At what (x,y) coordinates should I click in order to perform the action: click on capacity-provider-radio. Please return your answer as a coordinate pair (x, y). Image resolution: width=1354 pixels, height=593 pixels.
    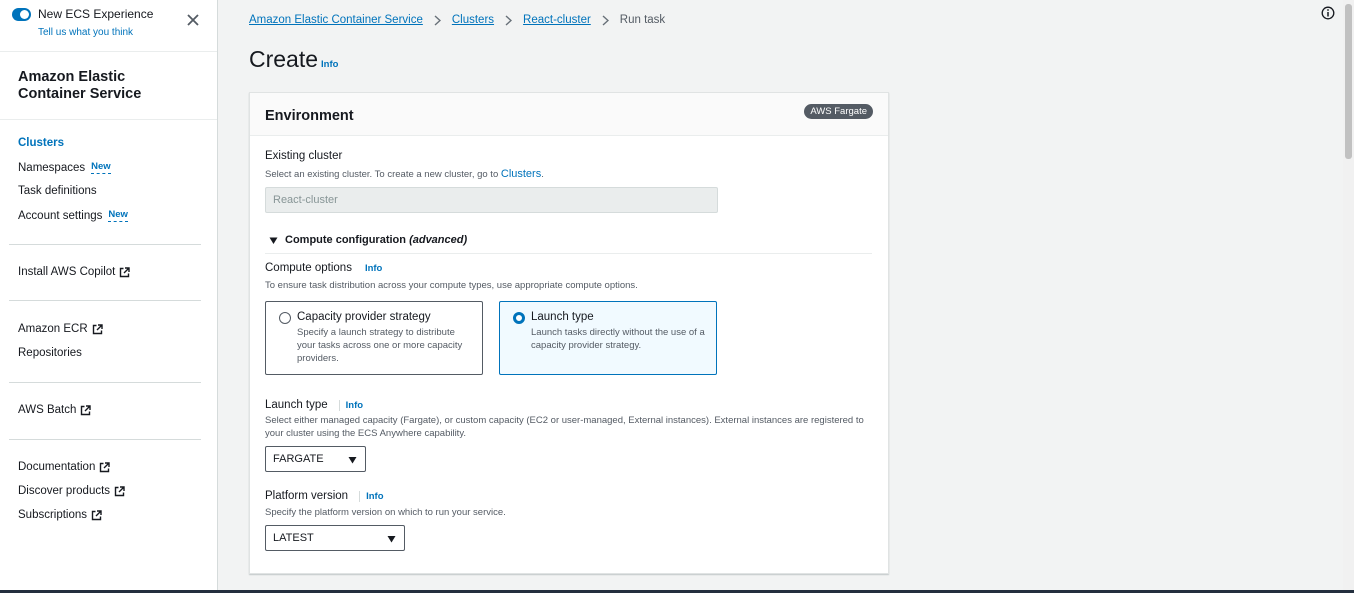
    Looking at the image, I should click on (285, 318).